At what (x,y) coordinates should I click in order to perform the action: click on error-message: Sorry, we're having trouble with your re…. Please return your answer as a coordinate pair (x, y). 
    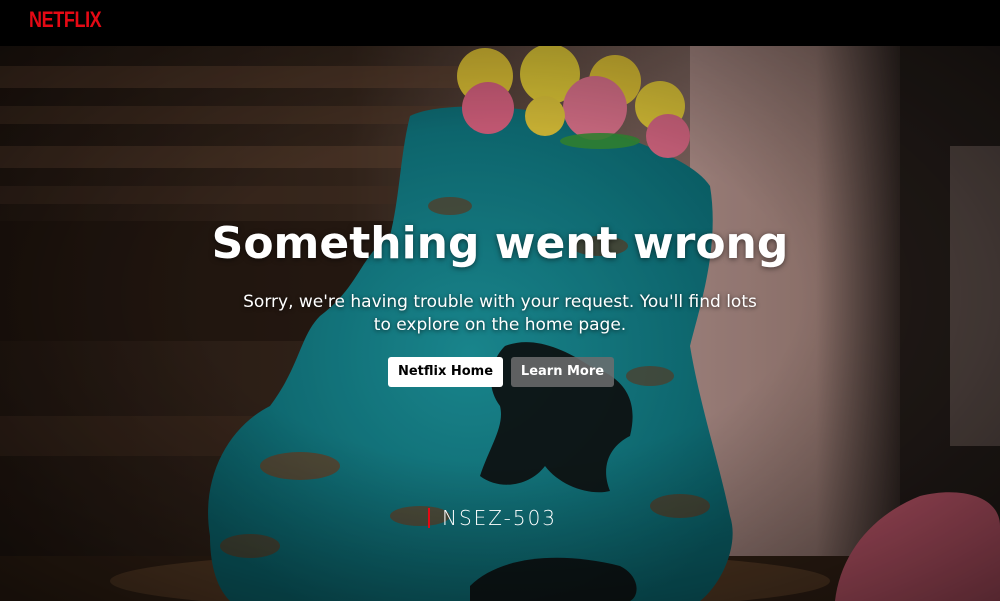
    Looking at the image, I should click on (500, 313).